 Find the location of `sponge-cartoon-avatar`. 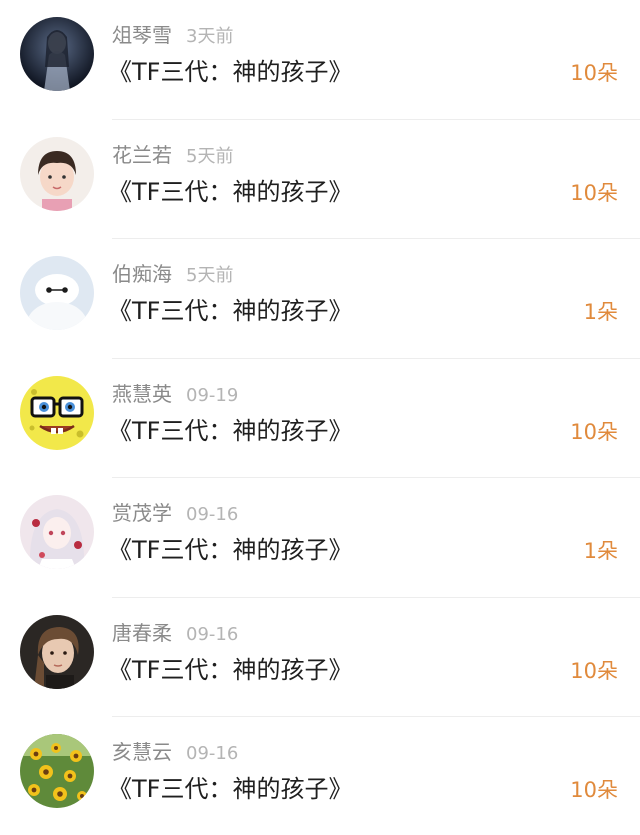

sponge-cartoon-avatar is located at coordinates (57, 412).